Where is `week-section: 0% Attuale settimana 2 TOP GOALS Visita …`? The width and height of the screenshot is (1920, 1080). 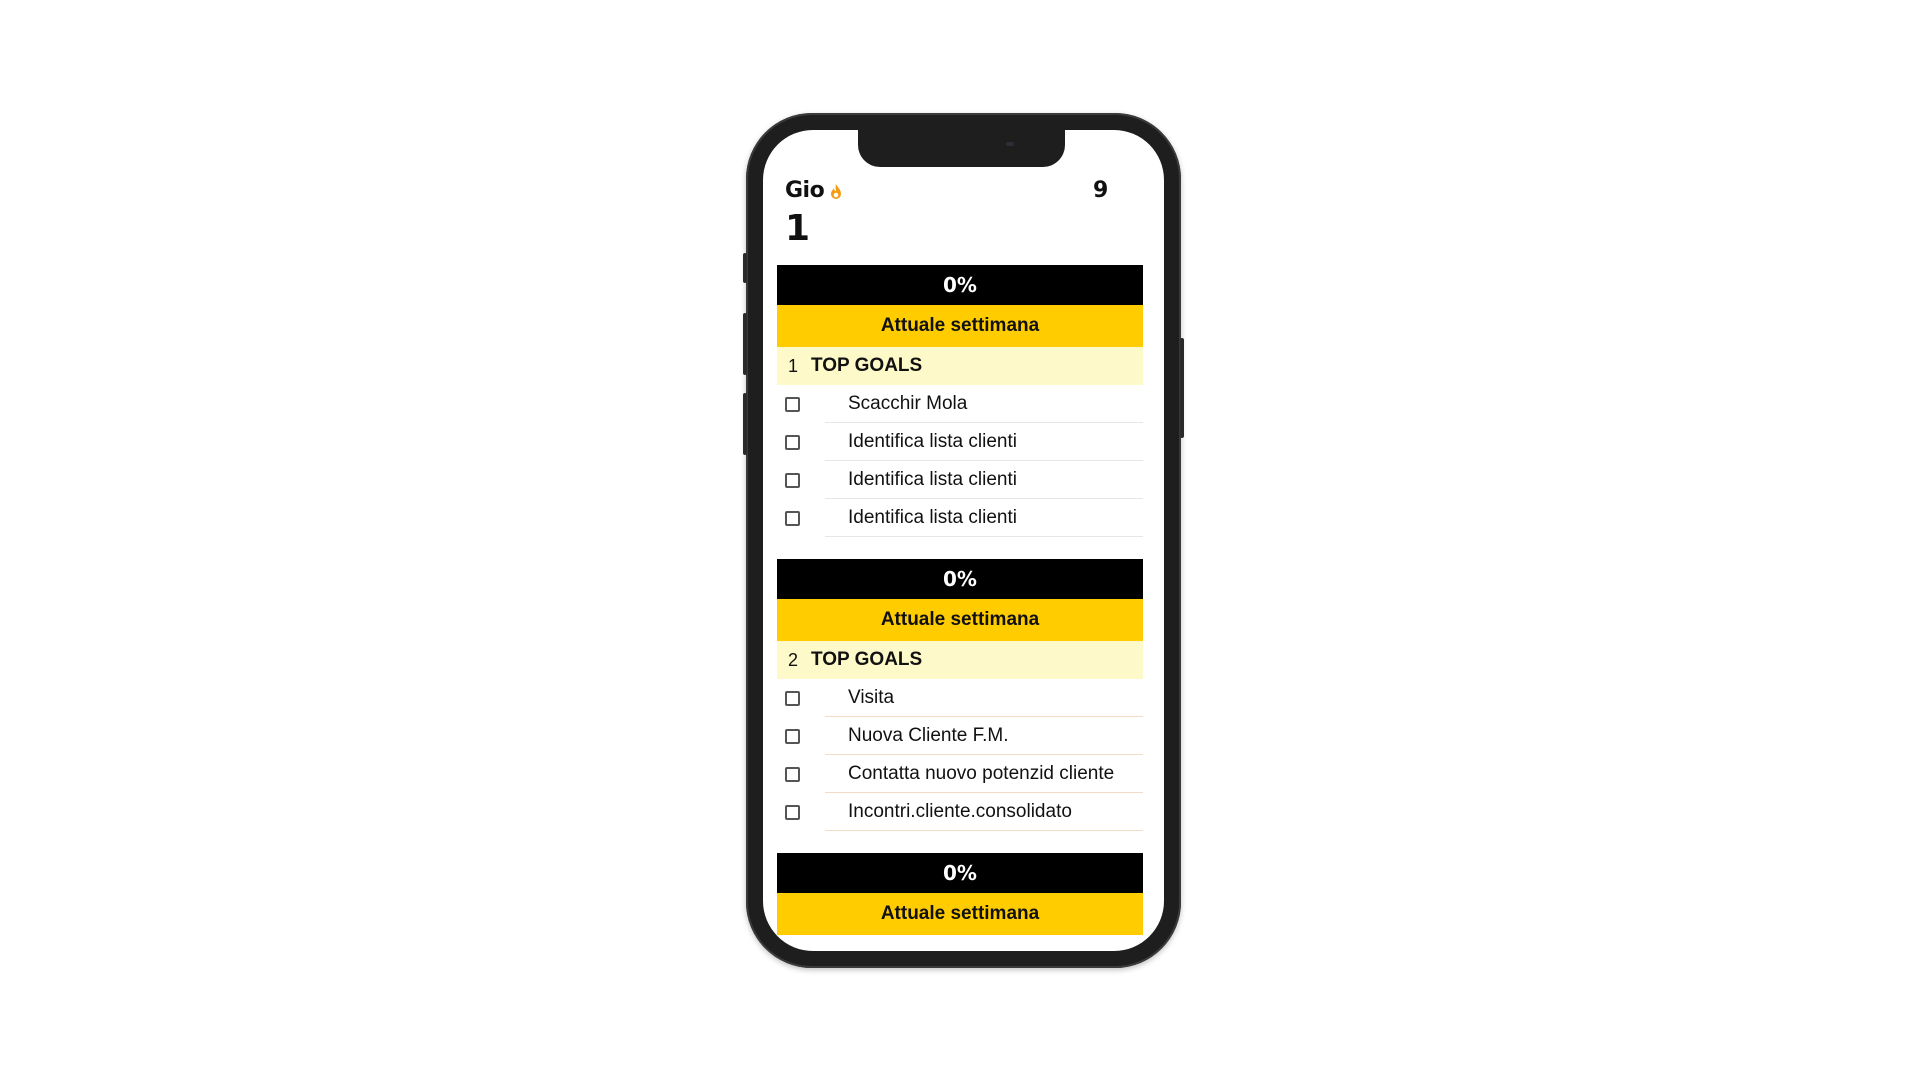
week-section: 0% Attuale settimana 2 TOP GOALS Visita … is located at coordinates (960, 695).